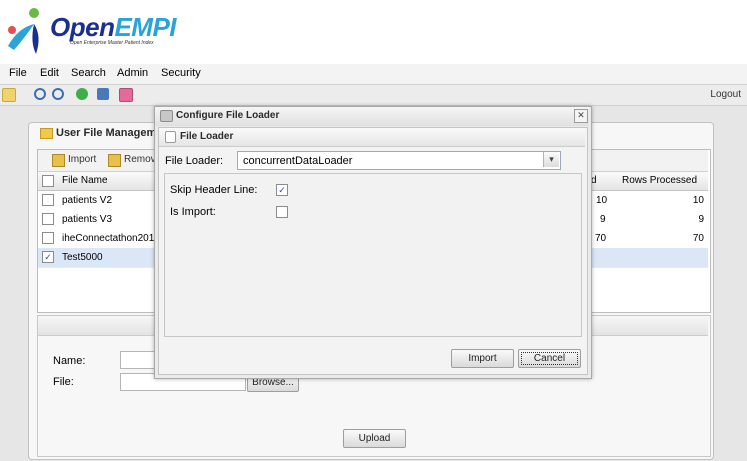 The image size is (747, 461). What do you see at coordinates (87, 200) in the screenshot?
I see `file-name-cell: patients V2` at bounding box center [87, 200].